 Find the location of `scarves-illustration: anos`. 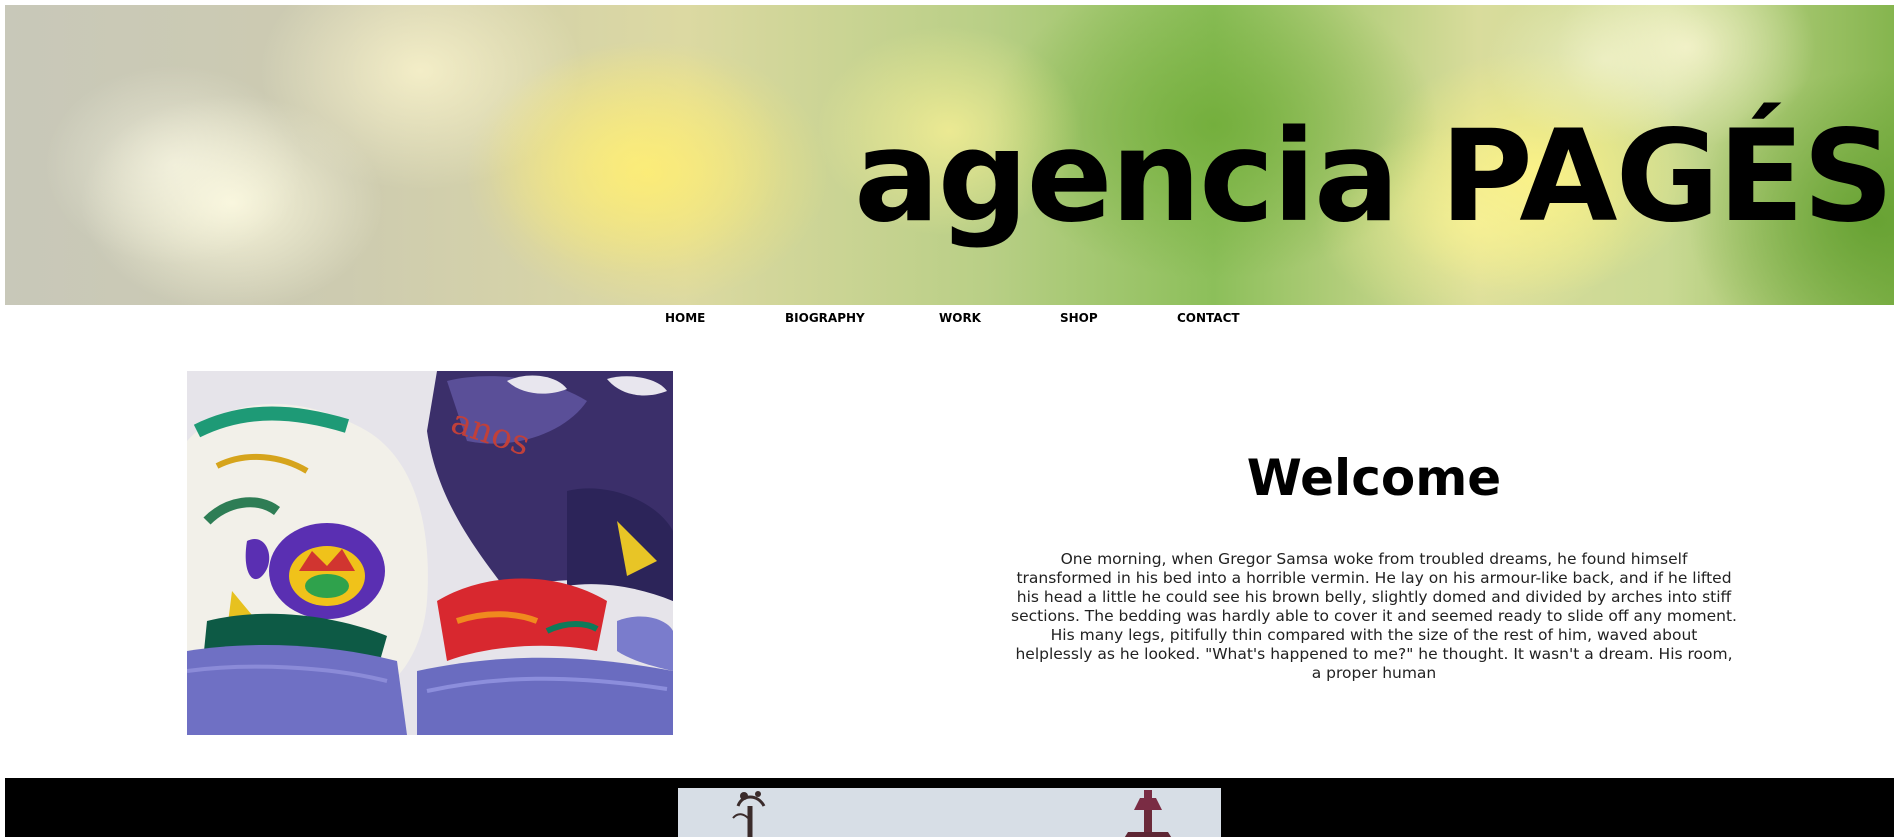

scarves-illustration: anos is located at coordinates (430, 553).